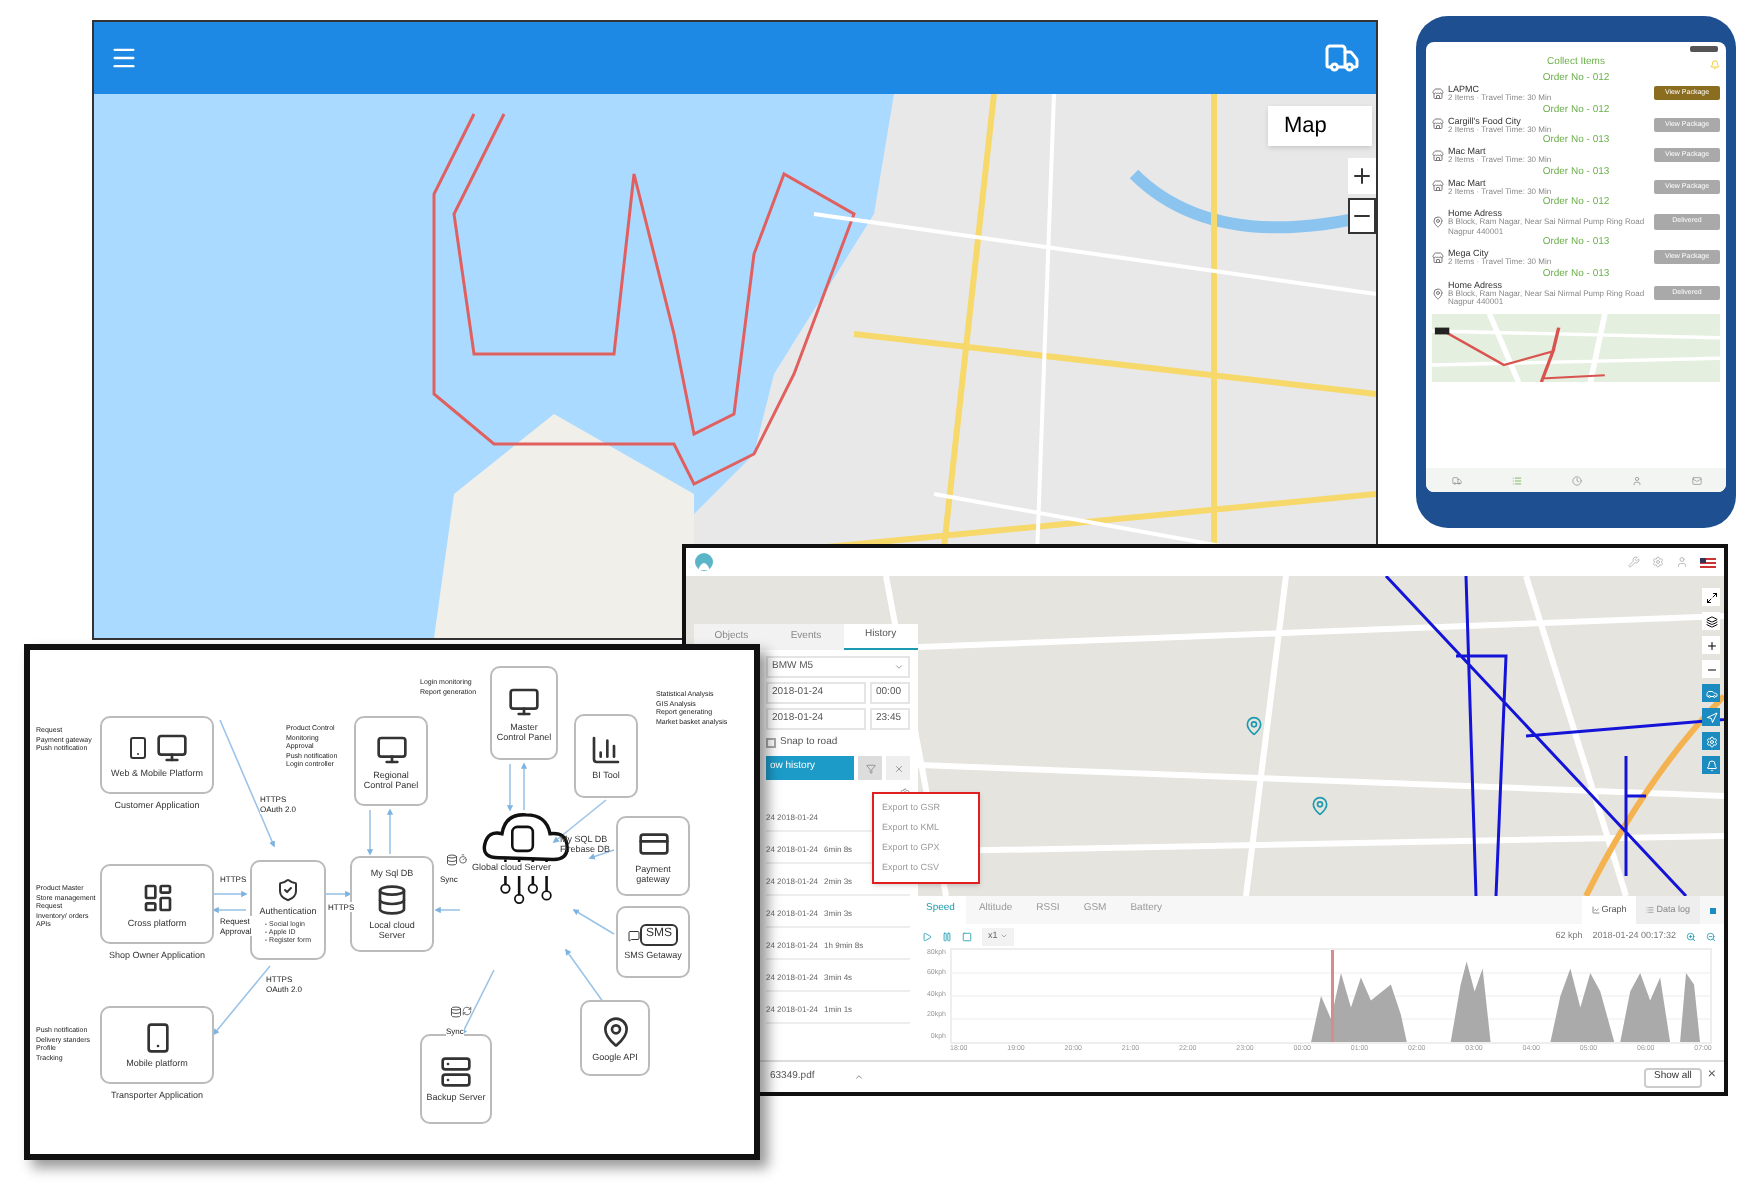 This screenshot has width=1750, height=1184. Describe the element at coordinates (456, 1072) in the screenshot. I see `server-icon` at that location.